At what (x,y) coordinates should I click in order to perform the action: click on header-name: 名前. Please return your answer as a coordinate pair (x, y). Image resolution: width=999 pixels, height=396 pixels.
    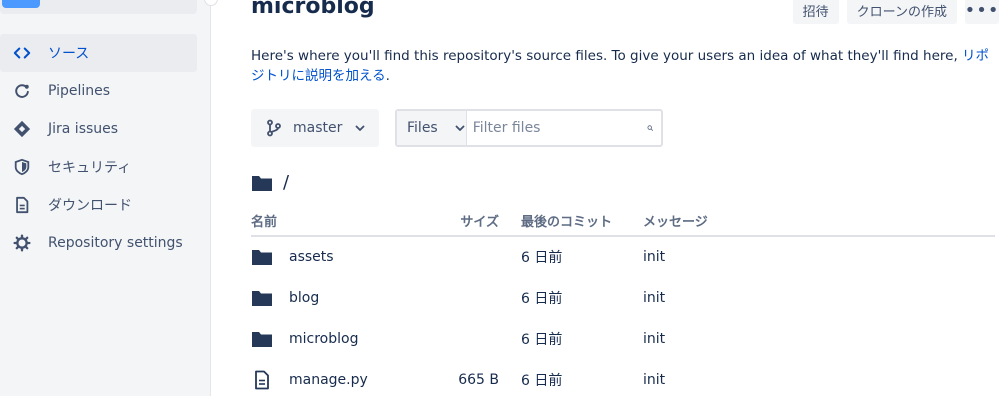
    Looking at the image, I should click on (346, 221).